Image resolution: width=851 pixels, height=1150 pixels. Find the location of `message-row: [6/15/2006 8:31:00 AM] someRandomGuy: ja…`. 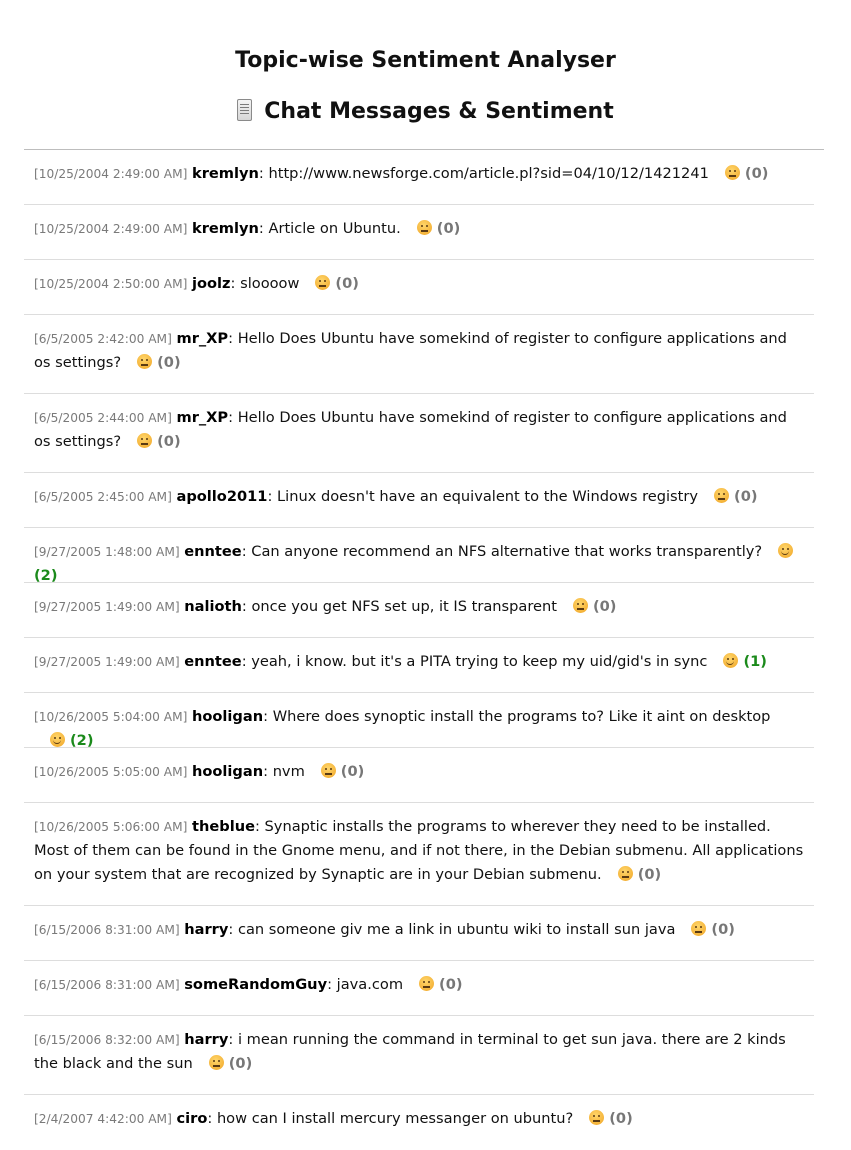

message-row: [6/15/2006 8:31:00 AM] someRandomGuy: ja… is located at coordinates (419, 988).